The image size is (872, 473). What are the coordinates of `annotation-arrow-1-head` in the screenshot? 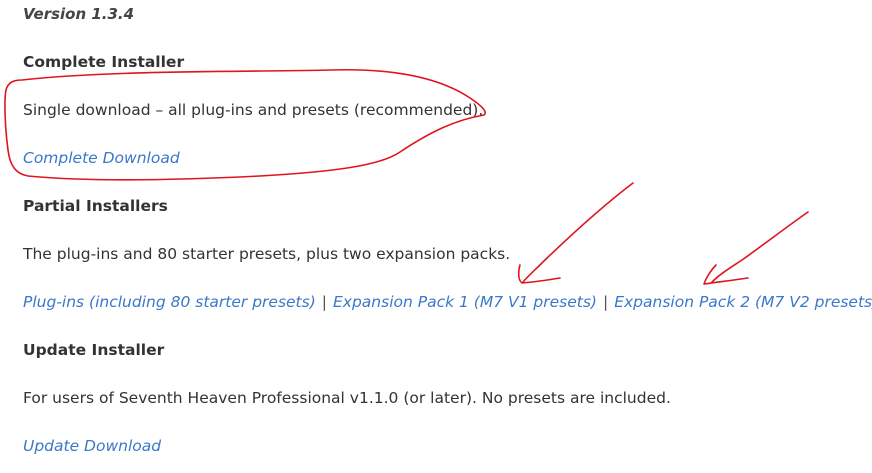 It's located at (539, 274).